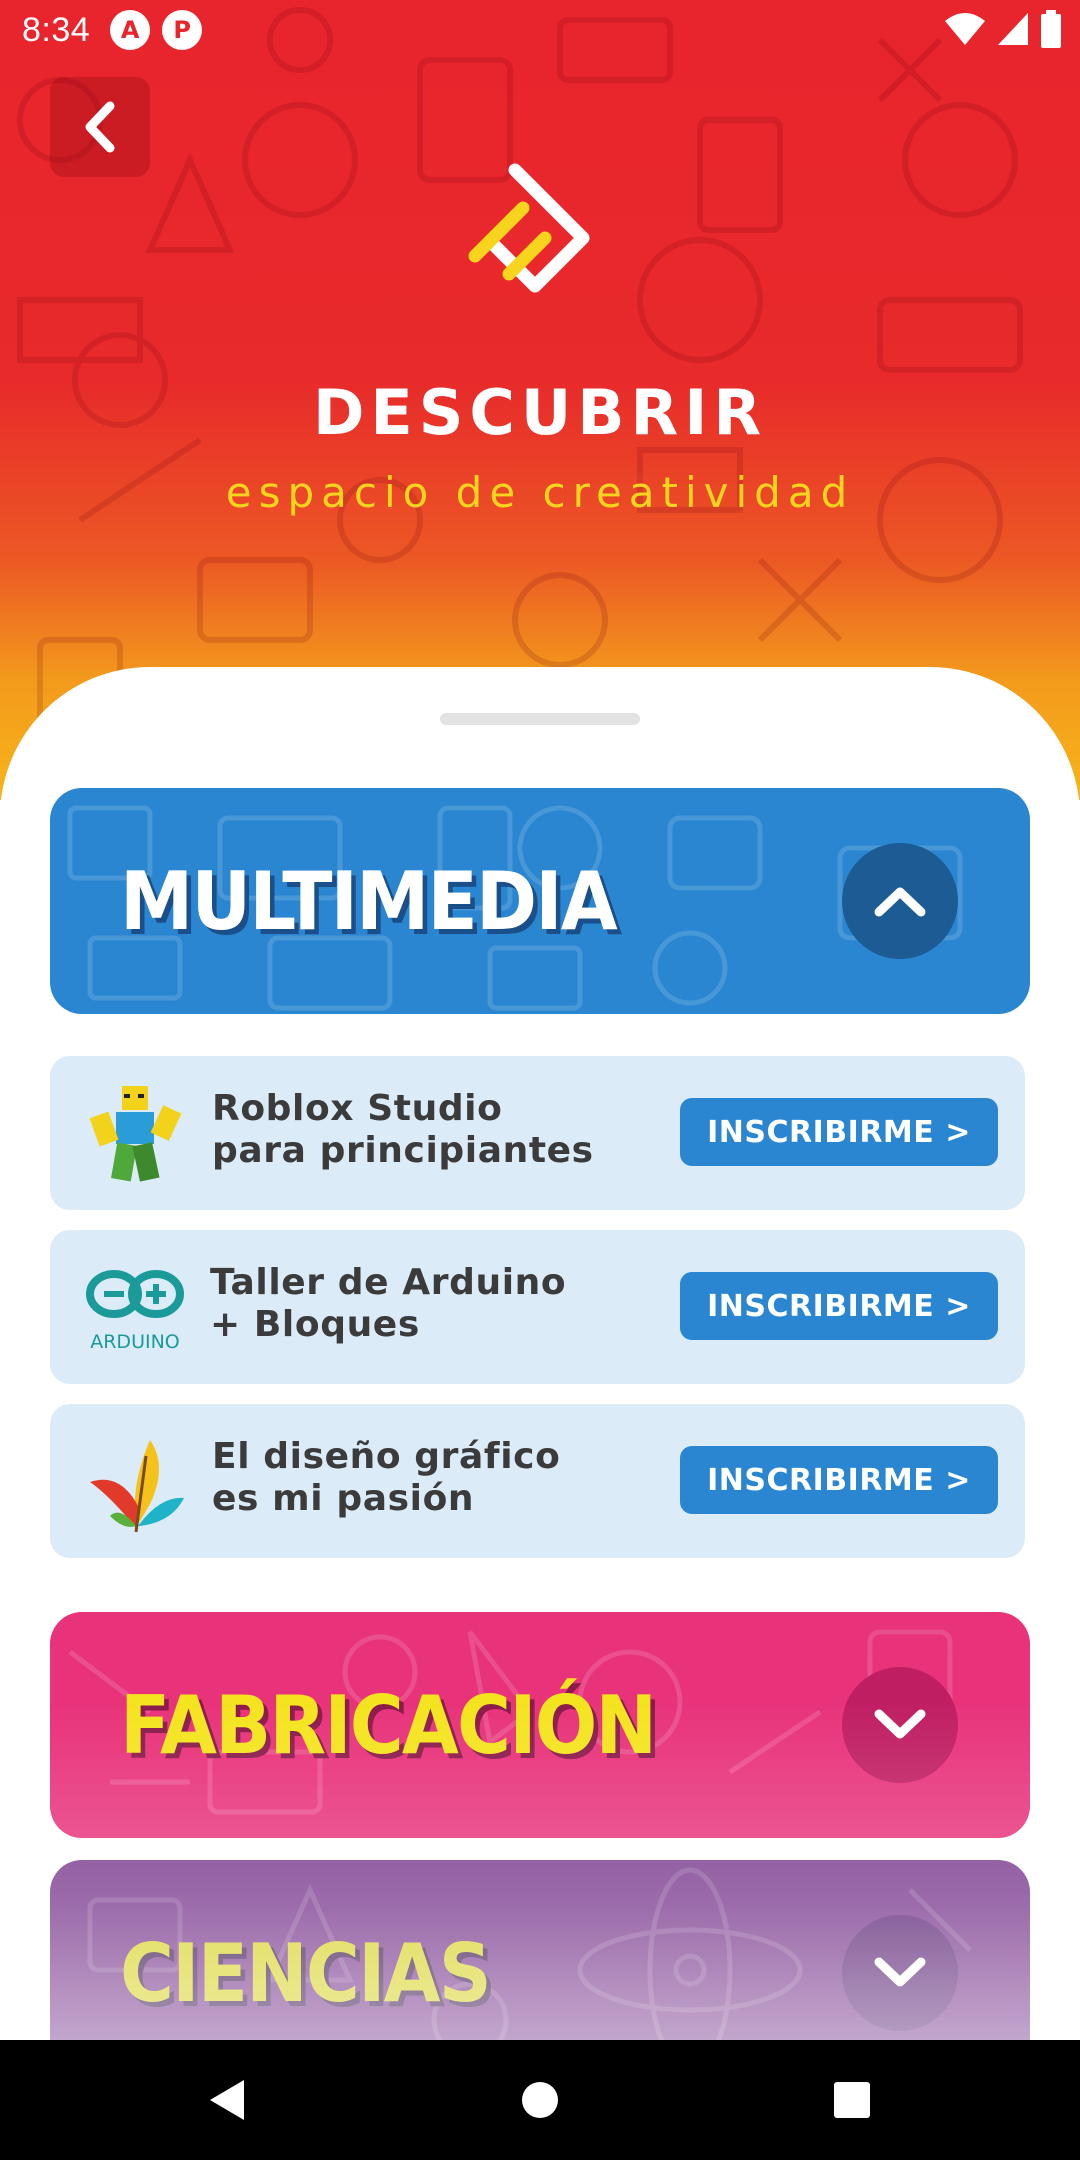  I want to click on course-title: Roblox Studio para principiantes, so click(432, 1130).